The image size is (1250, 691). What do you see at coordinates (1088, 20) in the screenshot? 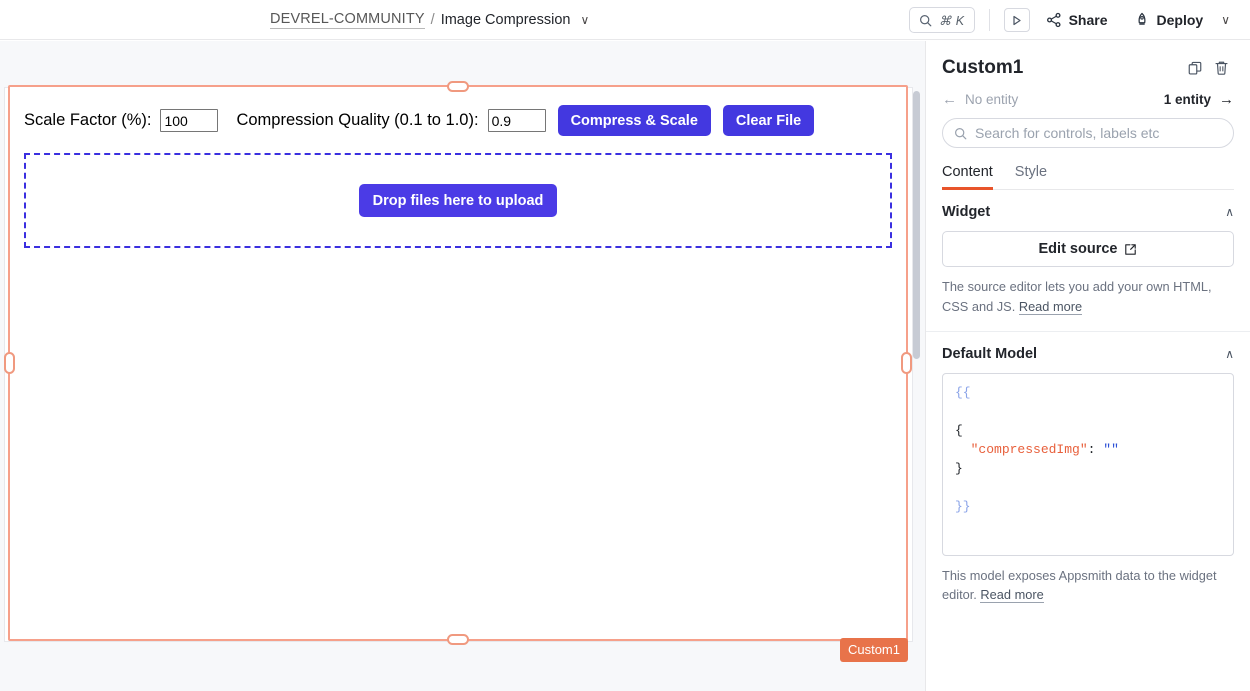
I see `share-label: Share` at bounding box center [1088, 20].